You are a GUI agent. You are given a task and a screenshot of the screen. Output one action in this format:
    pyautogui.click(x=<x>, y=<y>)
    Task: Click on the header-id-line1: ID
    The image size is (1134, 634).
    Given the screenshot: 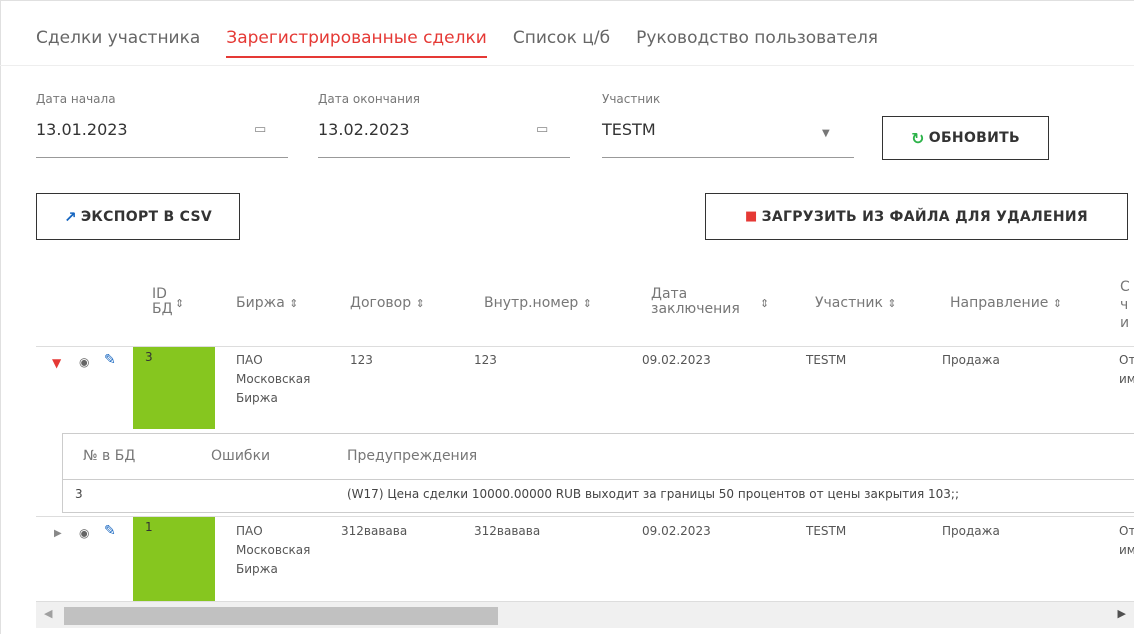 What is the action you would take?
    pyautogui.click(x=159, y=294)
    